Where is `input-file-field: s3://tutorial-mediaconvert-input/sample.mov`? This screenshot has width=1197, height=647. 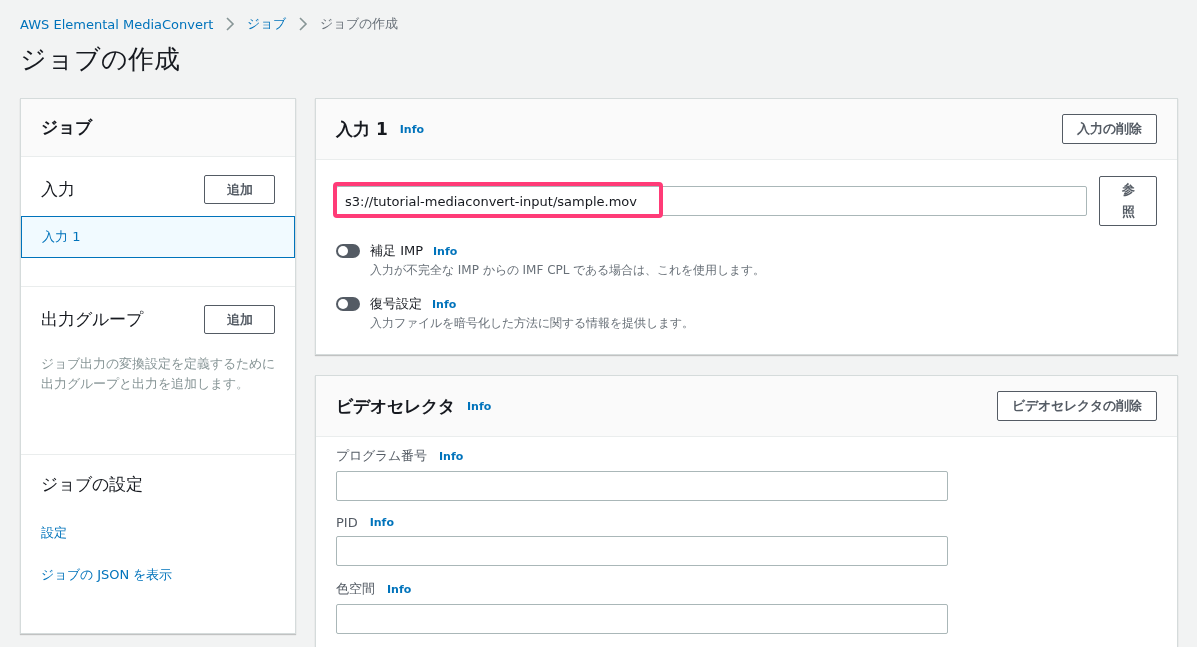
input-file-field: s3://tutorial-mediaconvert-input/sample.mov is located at coordinates (711, 201).